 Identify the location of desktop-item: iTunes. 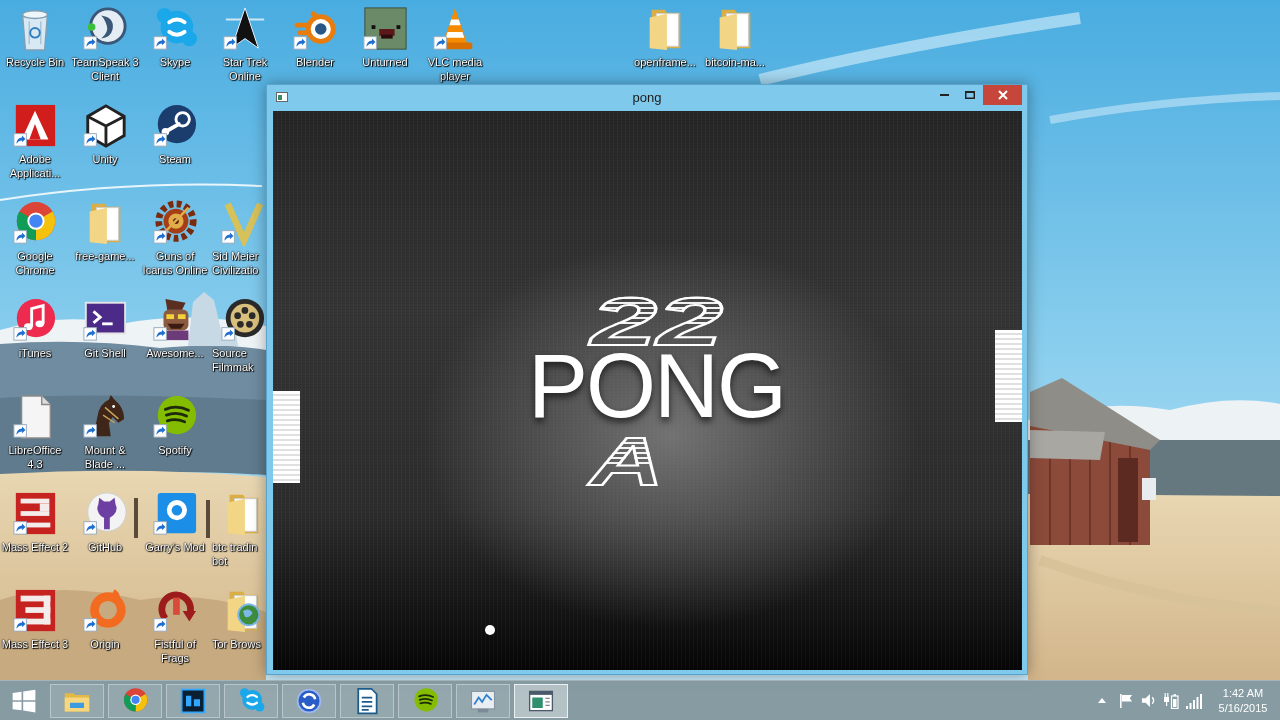
(35, 325).